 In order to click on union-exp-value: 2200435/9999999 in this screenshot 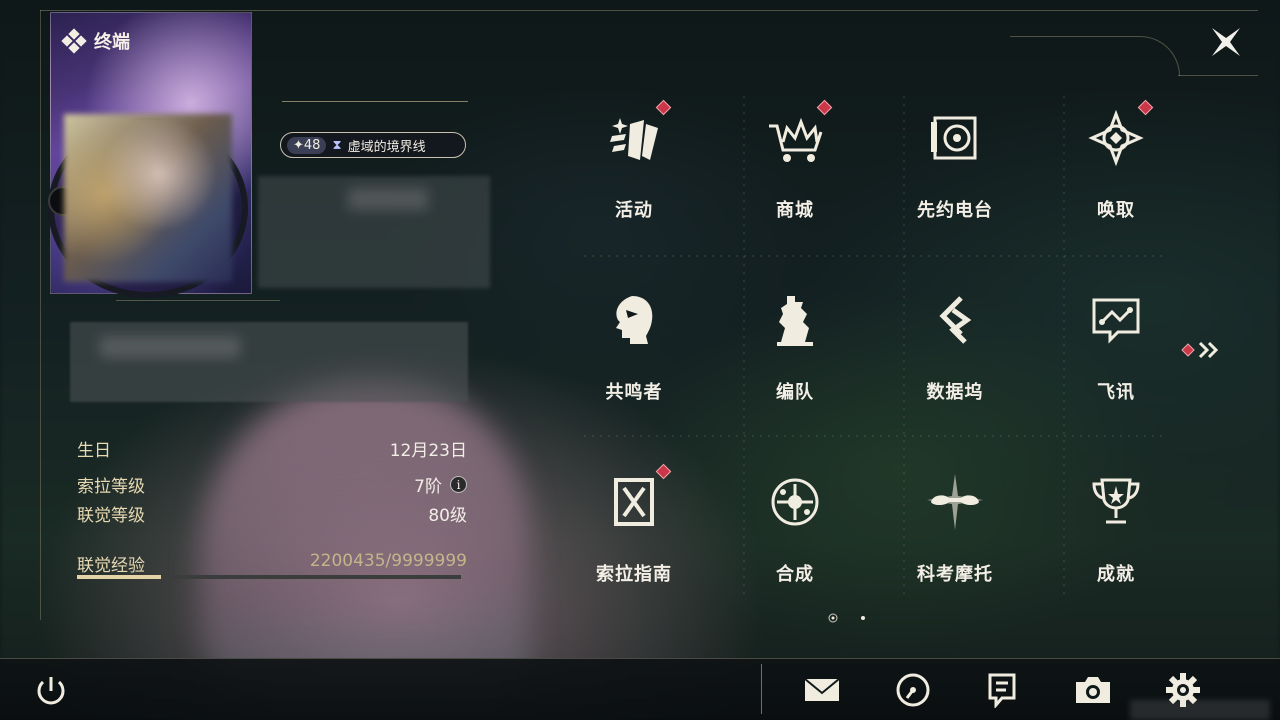, I will do `click(388, 561)`.